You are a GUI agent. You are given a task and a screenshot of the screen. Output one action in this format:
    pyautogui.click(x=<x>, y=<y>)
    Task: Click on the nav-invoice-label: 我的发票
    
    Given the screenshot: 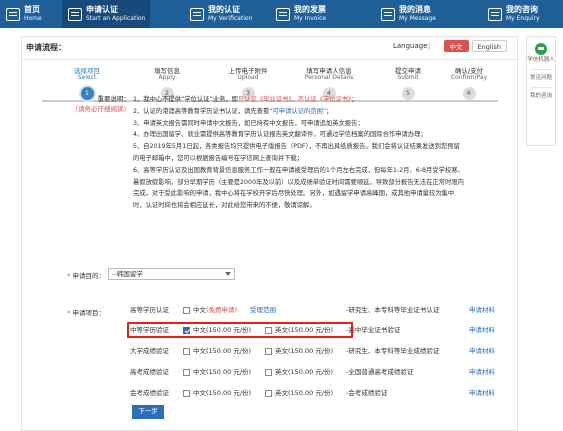 What is the action you would take?
    pyautogui.click(x=310, y=9)
    